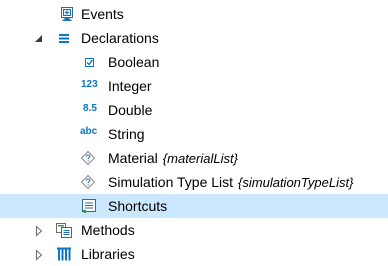  What do you see at coordinates (120, 38) in the screenshot?
I see `tree-node-label: Declarations` at bounding box center [120, 38].